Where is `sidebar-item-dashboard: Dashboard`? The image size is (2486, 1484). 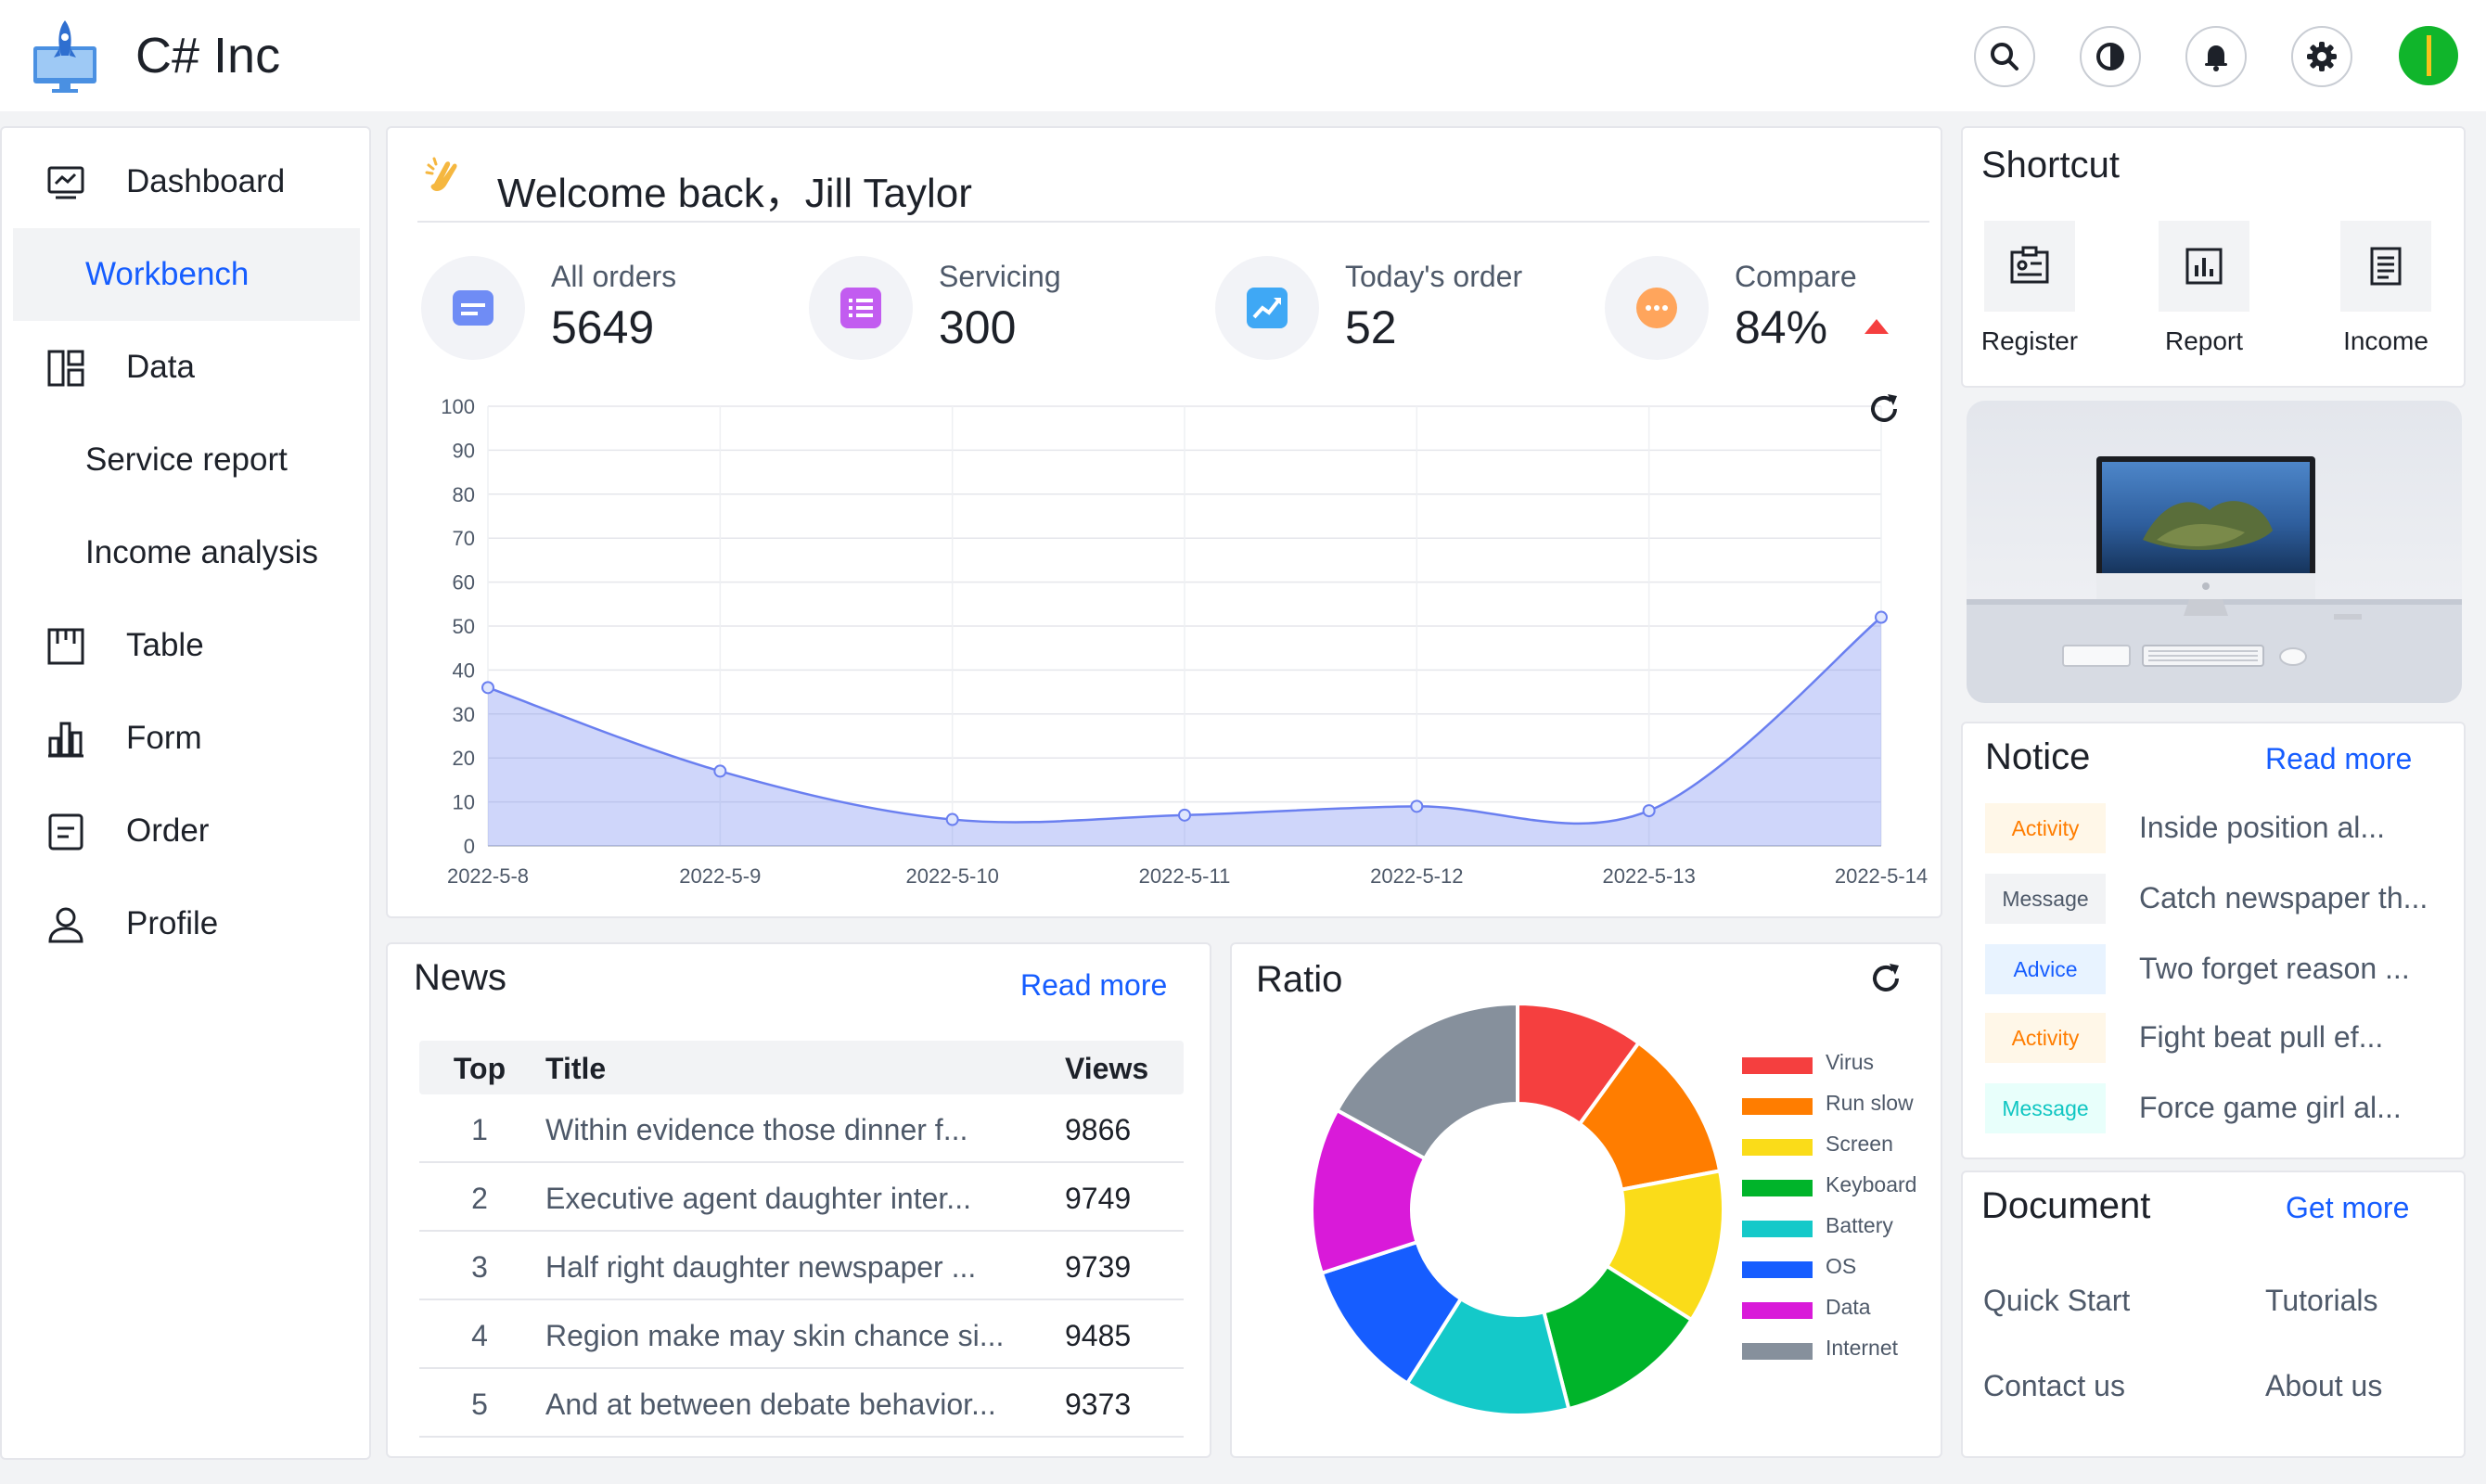 sidebar-item-dashboard: Dashboard is located at coordinates (186, 181).